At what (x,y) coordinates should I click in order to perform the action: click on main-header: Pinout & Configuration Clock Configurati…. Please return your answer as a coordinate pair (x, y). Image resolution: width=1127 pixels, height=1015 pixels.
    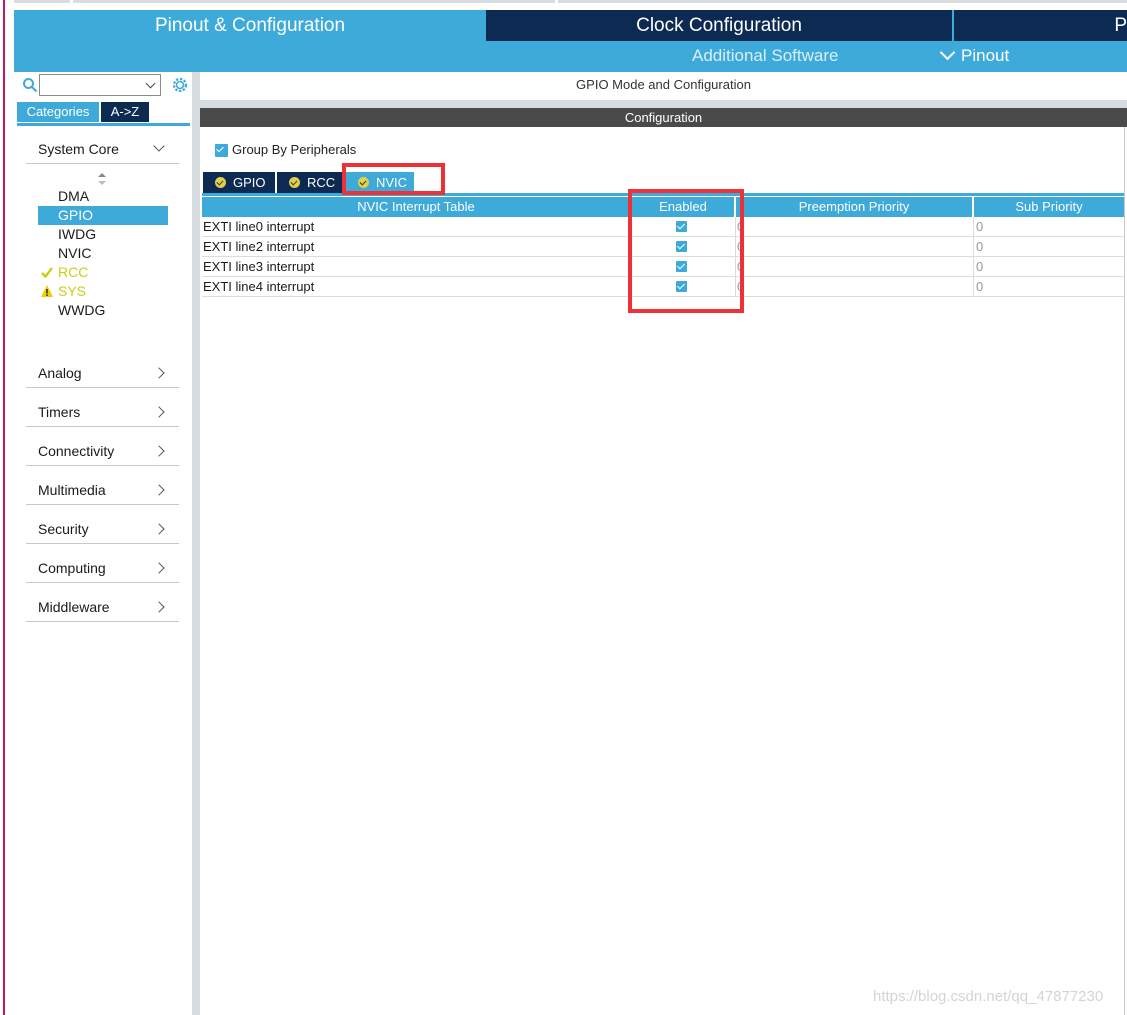
    Looking at the image, I should click on (570, 41).